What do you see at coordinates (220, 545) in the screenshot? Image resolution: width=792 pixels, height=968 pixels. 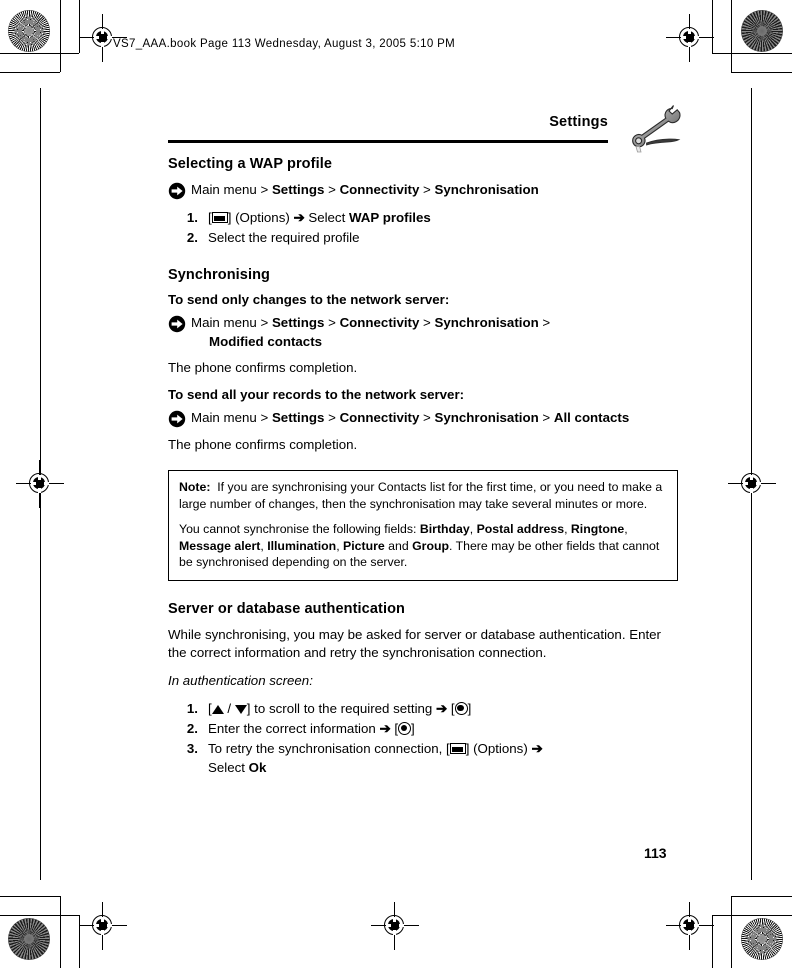 I see `field-message-alert: Message alert` at bounding box center [220, 545].